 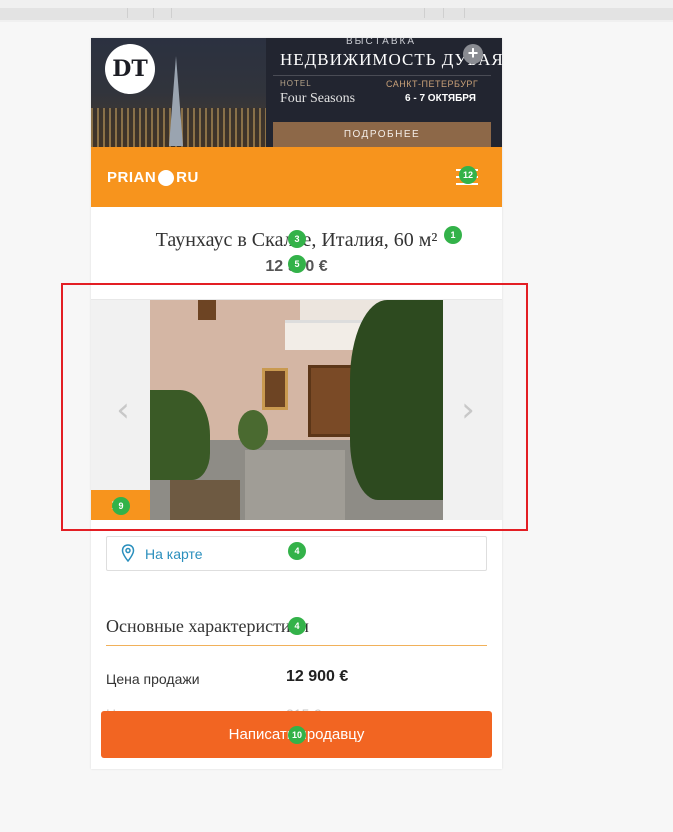 What do you see at coordinates (130, 69) in the screenshot?
I see `banner-logo: DT` at bounding box center [130, 69].